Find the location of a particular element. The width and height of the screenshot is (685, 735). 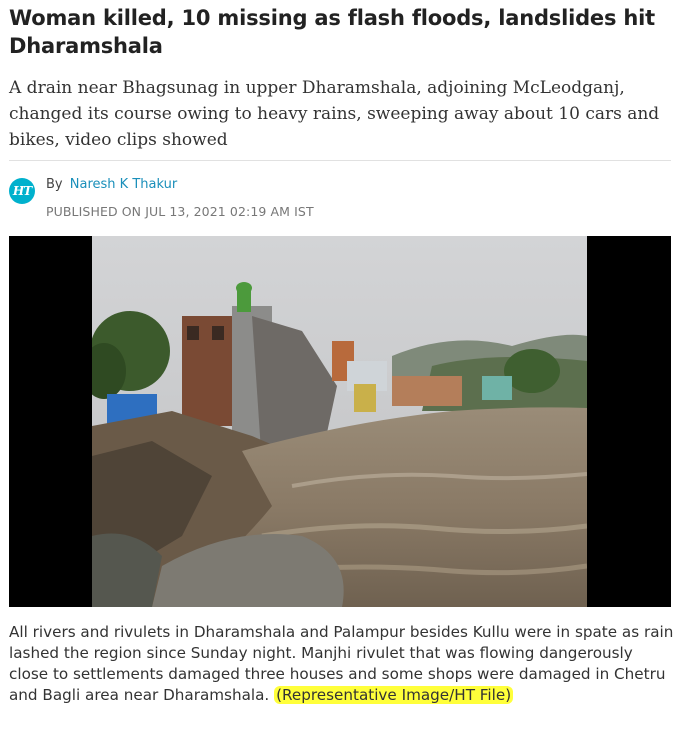

ht-logo-icon: HT is located at coordinates (22, 191).